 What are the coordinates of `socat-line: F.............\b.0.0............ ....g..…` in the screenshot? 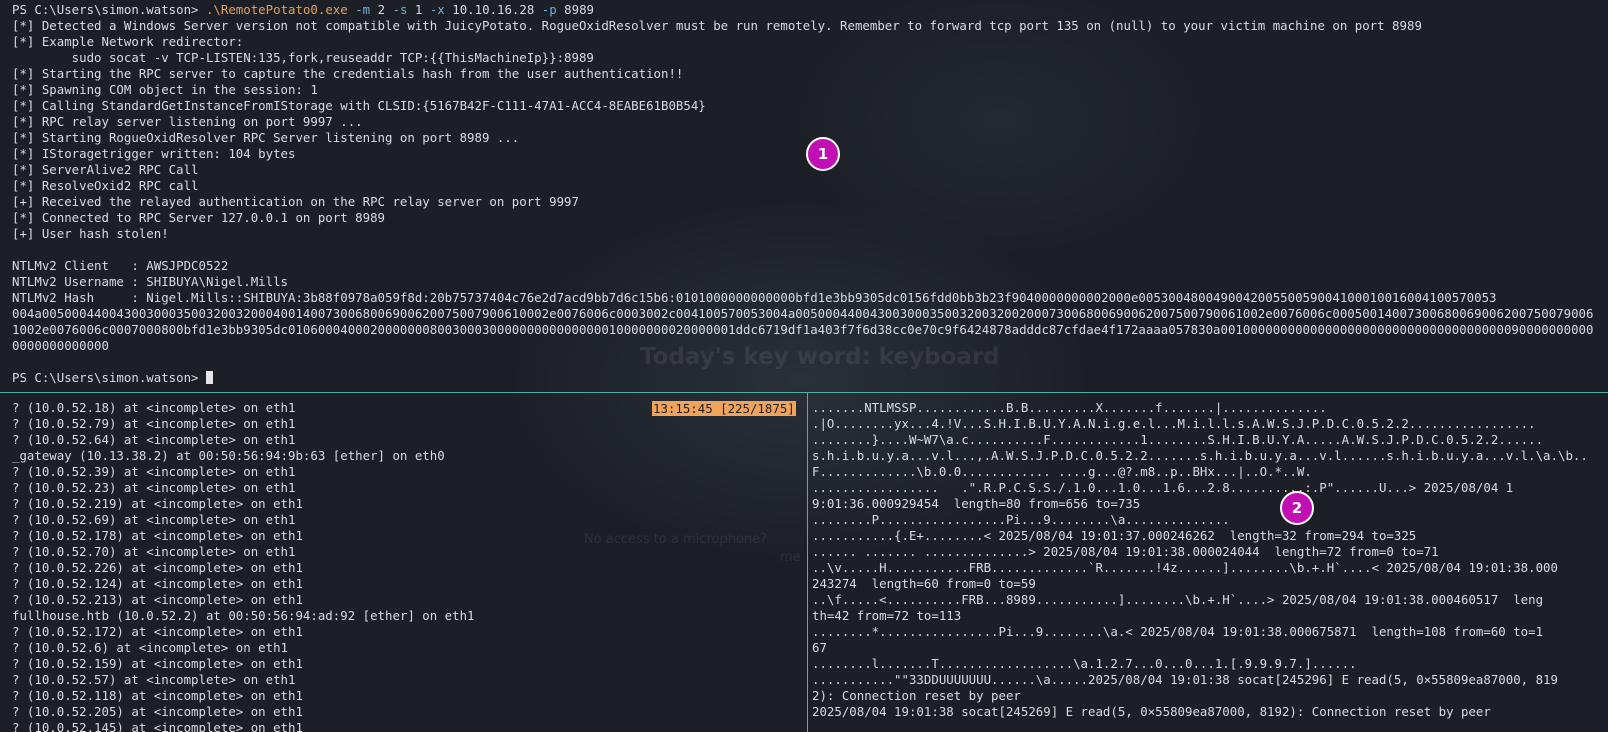 It's located at (1062, 471).